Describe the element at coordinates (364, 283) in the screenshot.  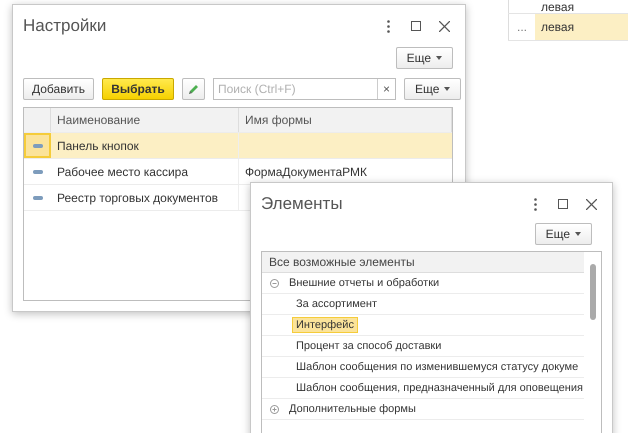
I see `tree-group: Внешние отчеты и обработки` at that location.